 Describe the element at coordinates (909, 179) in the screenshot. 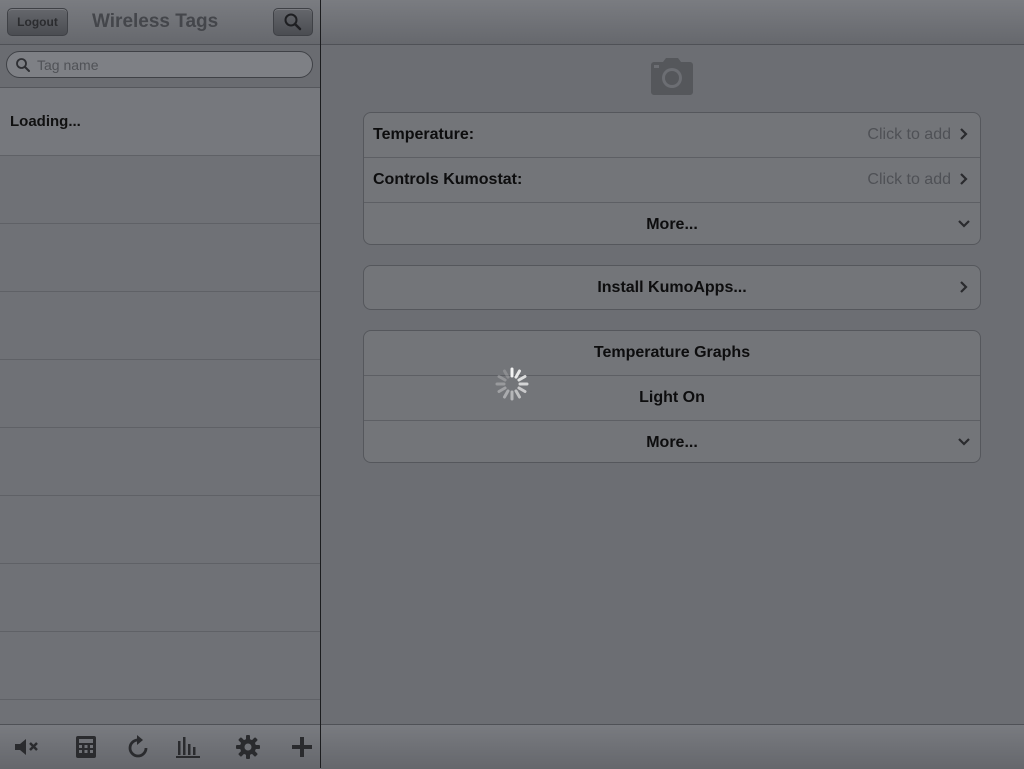

I see `kumostat-value: Click to add` at that location.